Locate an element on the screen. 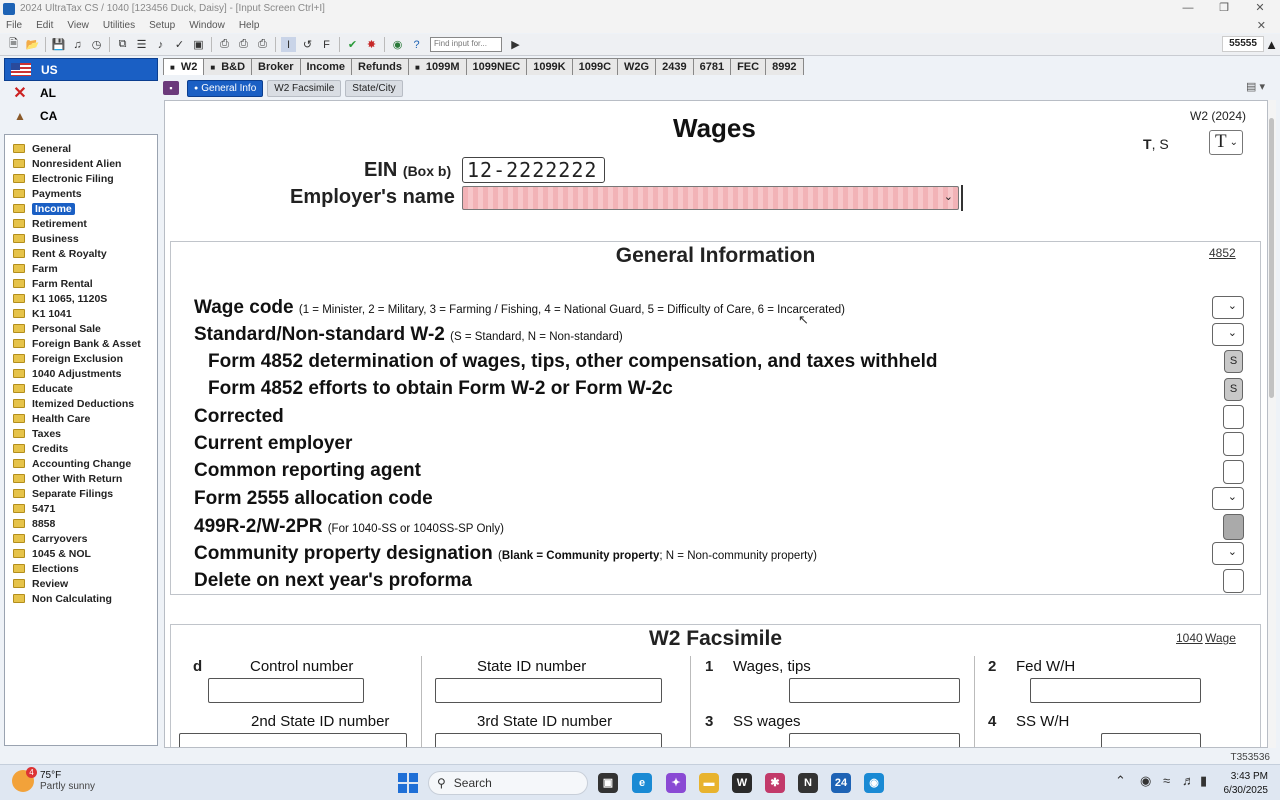  menu-utilities: Utilities is located at coordinates (119, 25).